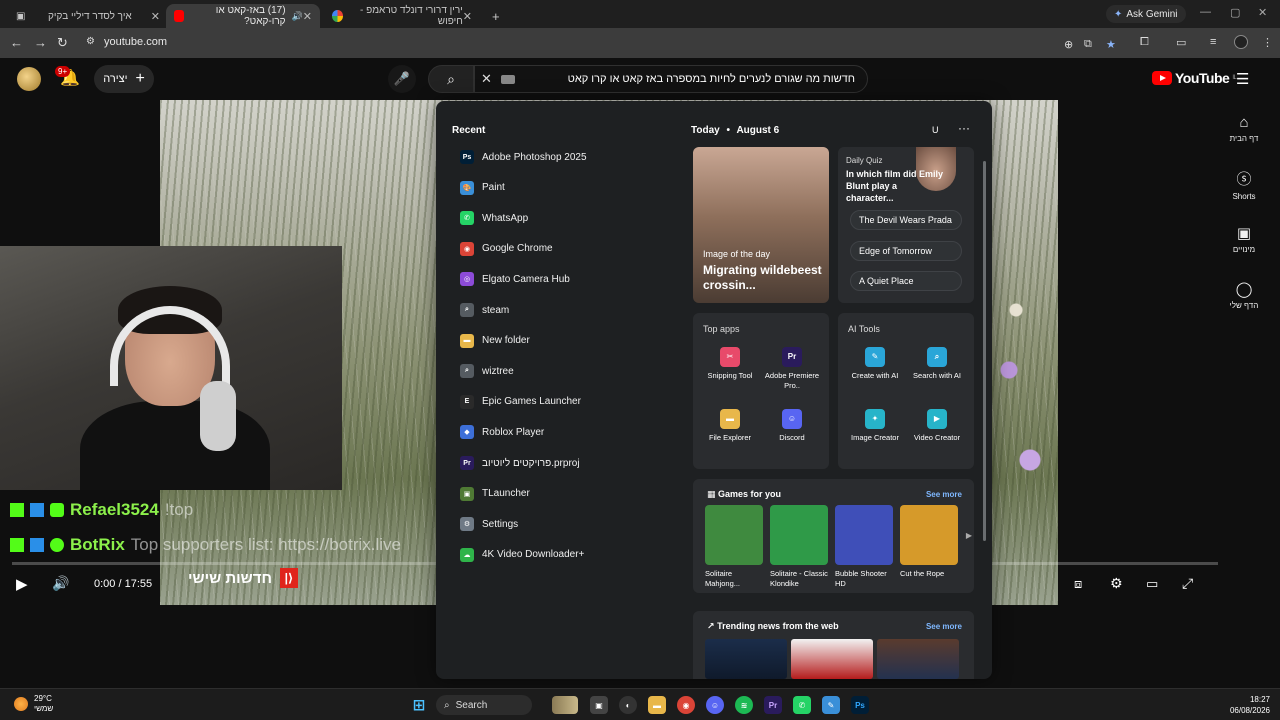 This screenshot has width=1280, height=720. I want to click on reading-list-icon: ≡, so click(1213, 42).